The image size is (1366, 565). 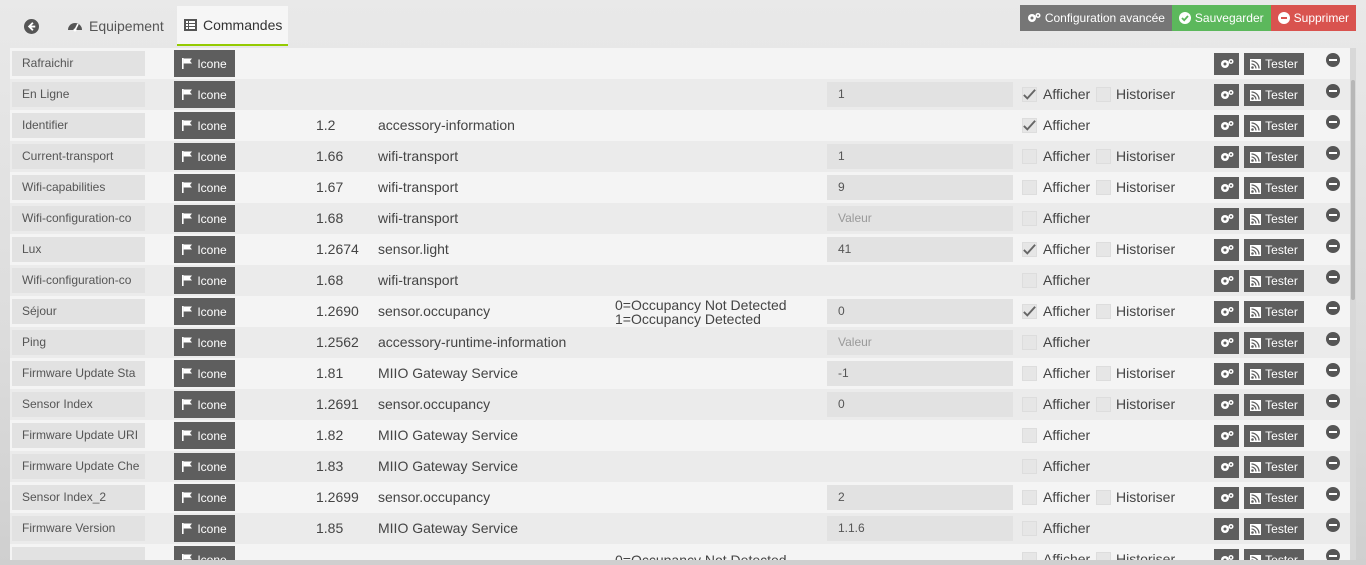 I want to click on back-button, so click(x=31, y=26).